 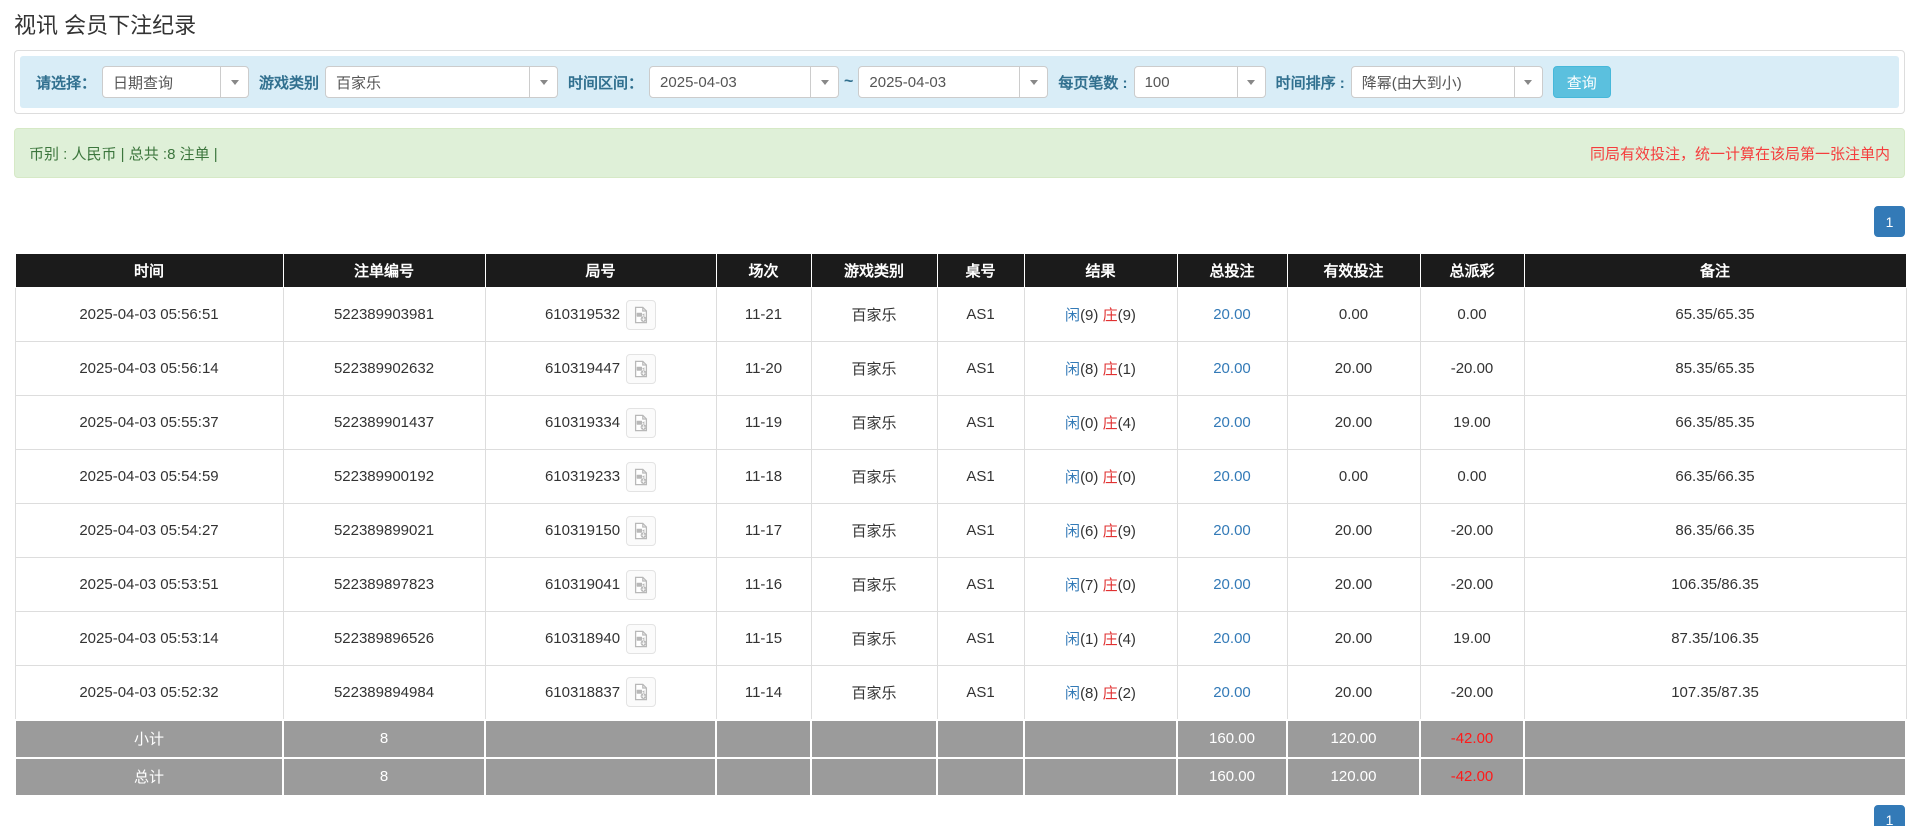 I want to click on pagination-top: 1, so click(x=959, y=221).